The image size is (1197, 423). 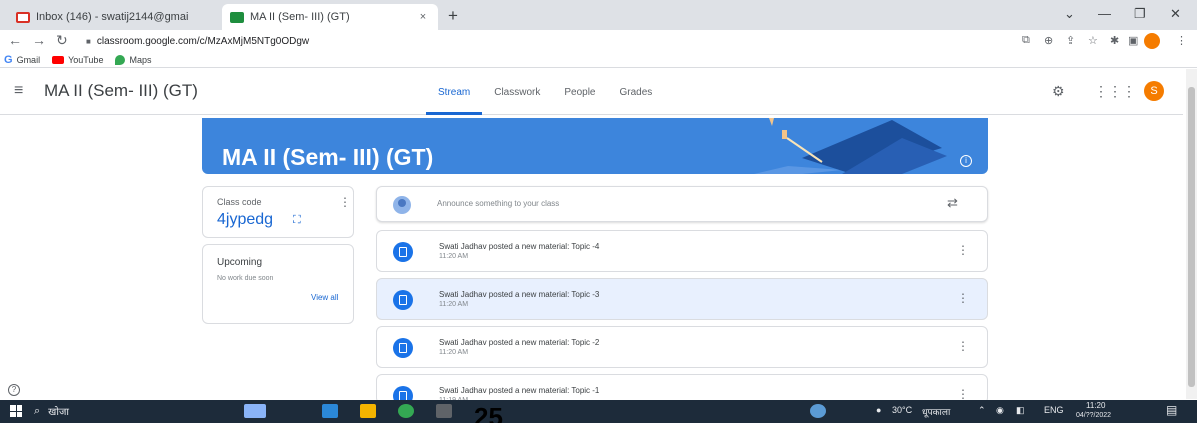 I want to click on class-code-label: Class code, so click(x=239, y=202).